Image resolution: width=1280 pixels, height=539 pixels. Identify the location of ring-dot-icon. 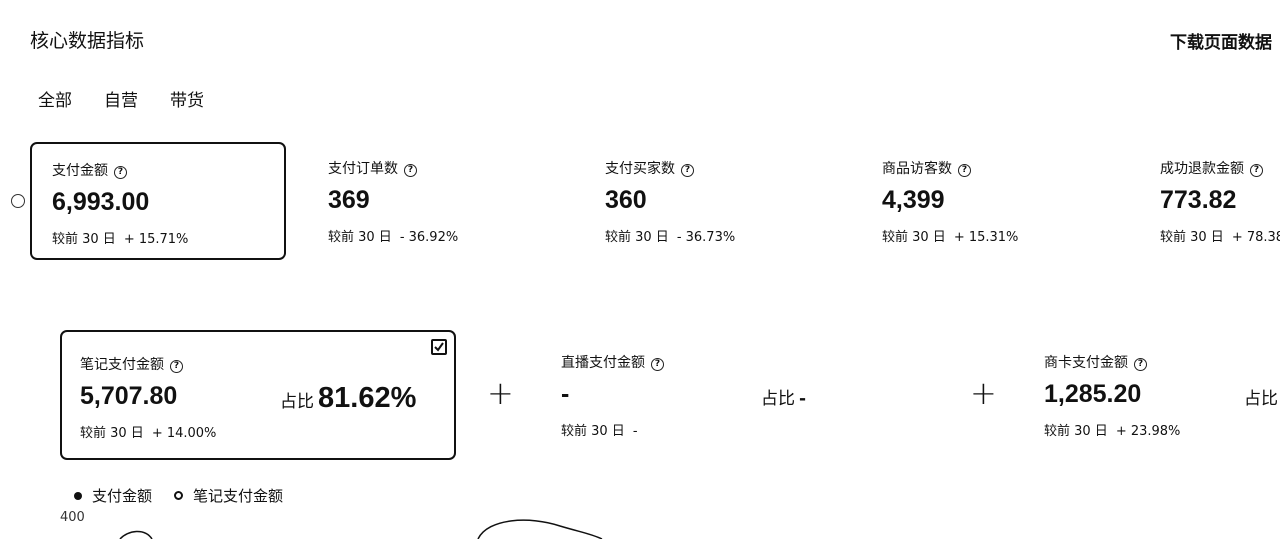
(179, 495).